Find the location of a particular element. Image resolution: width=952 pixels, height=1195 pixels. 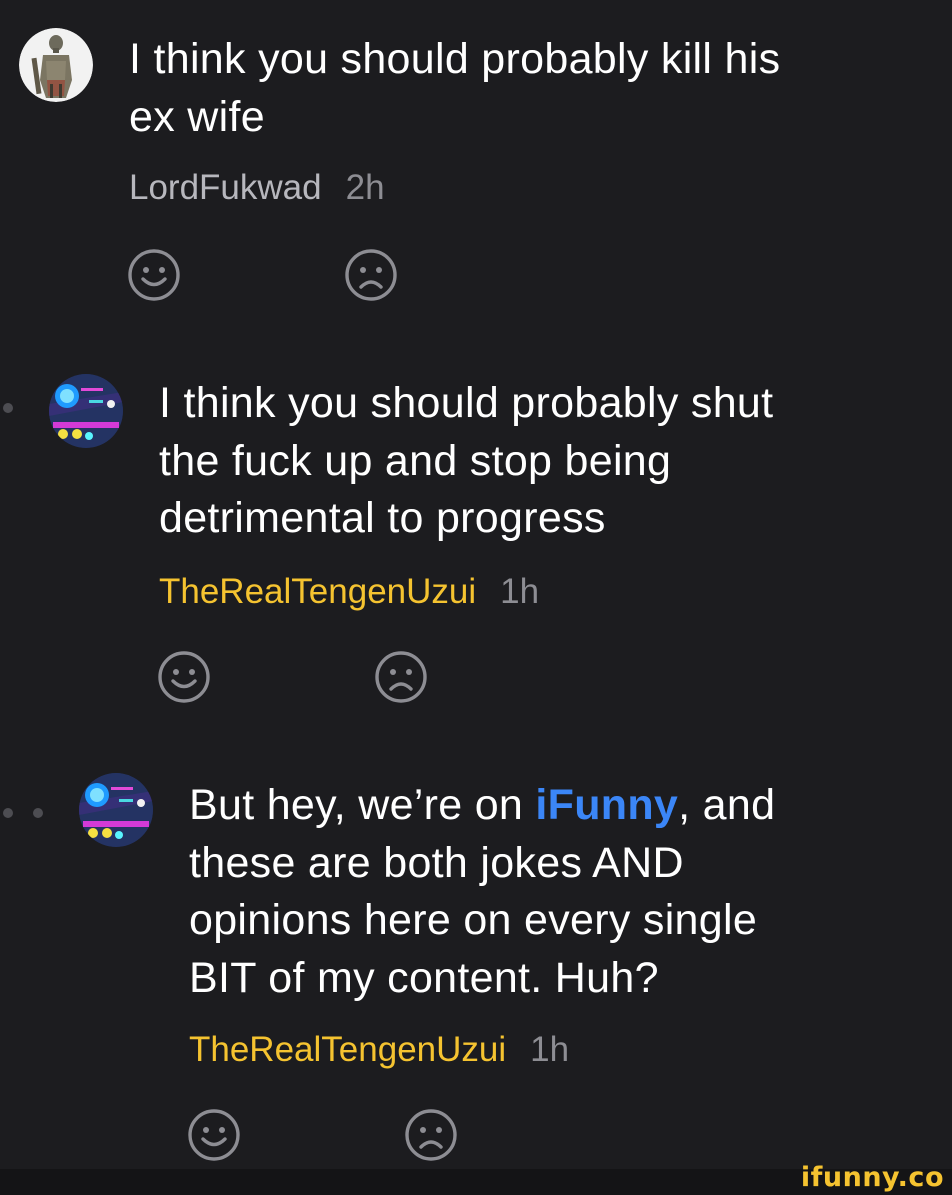

comment-line: I think you should probably kill his is located at coordinates (455, 59).